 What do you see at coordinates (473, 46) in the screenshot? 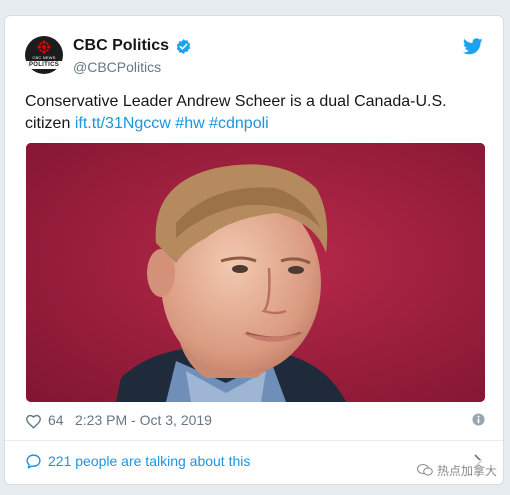
I see `twitter-bird-icon` at bounding box center [473, 46].